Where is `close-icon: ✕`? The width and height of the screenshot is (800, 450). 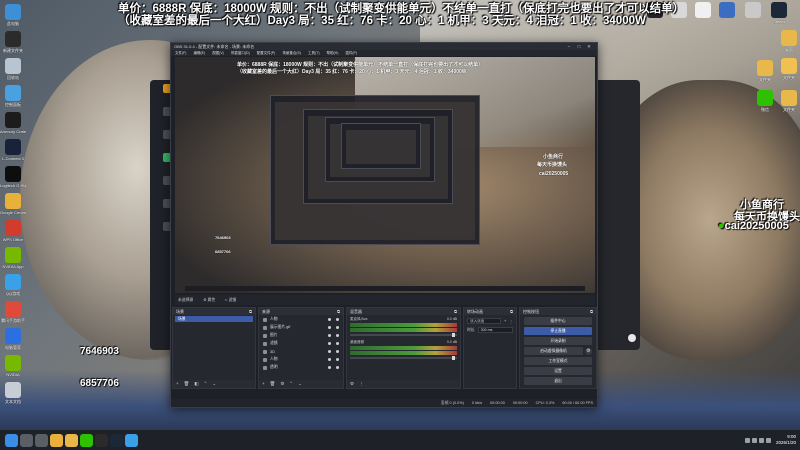
close-icon: ✕ is located at coordinates (589, 47).